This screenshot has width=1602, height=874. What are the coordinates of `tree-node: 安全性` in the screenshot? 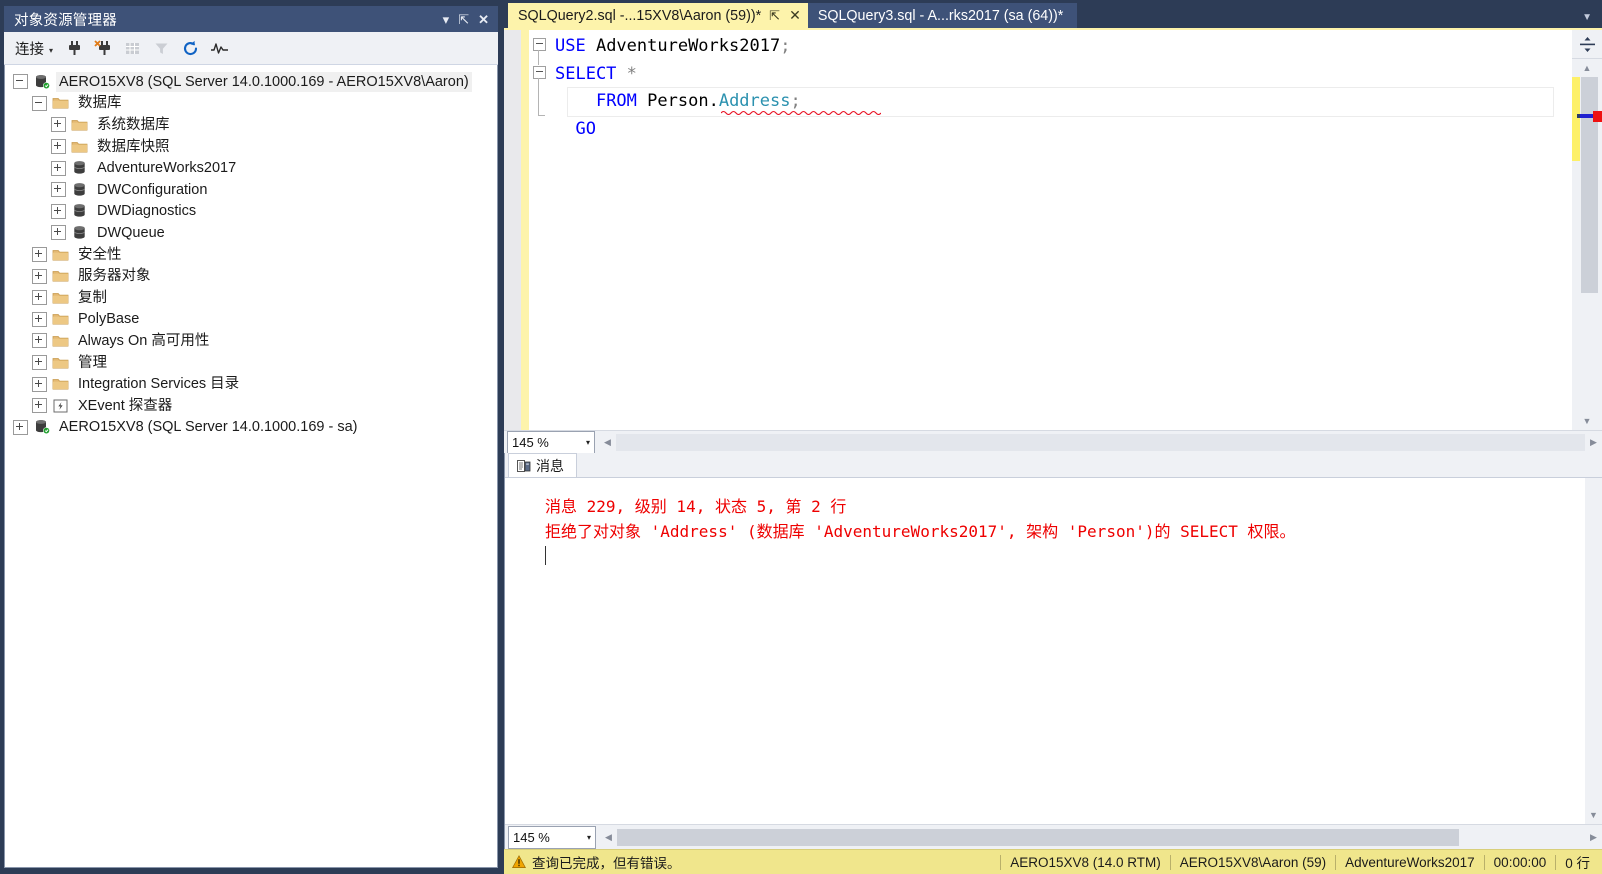 It's located at (251, 255).